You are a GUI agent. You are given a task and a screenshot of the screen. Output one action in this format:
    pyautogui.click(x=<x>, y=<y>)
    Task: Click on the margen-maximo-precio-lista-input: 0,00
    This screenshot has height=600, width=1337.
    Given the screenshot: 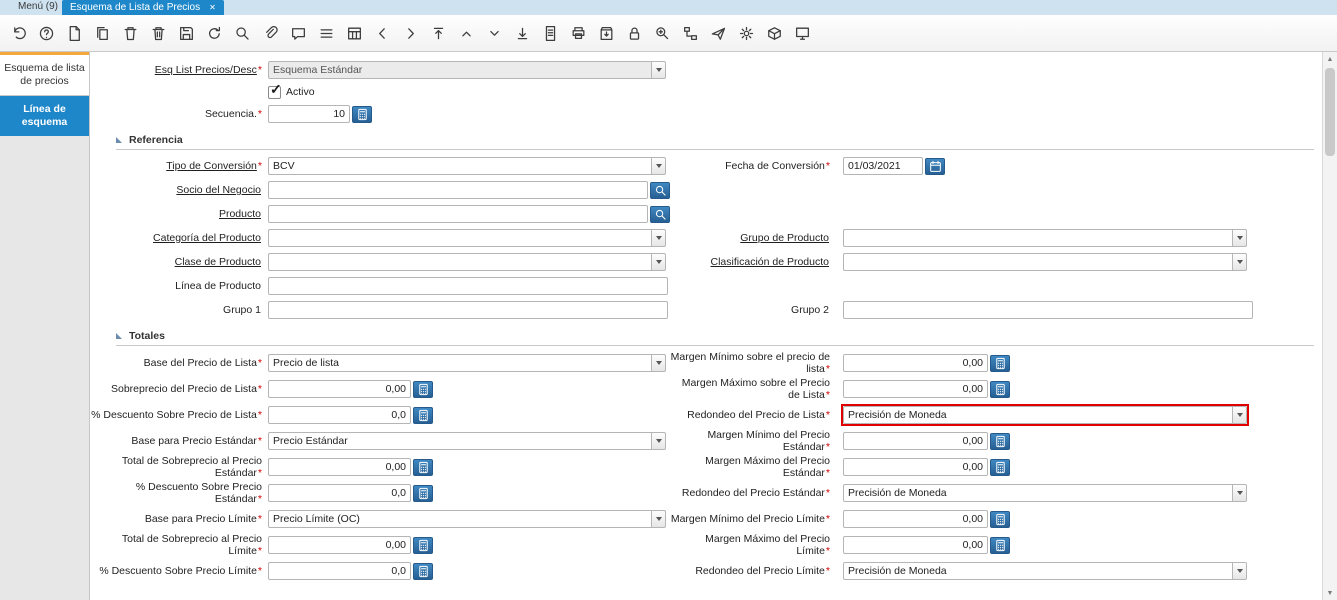 What is the action you would take?
    pyautogui.click(x=915, y=389)
    